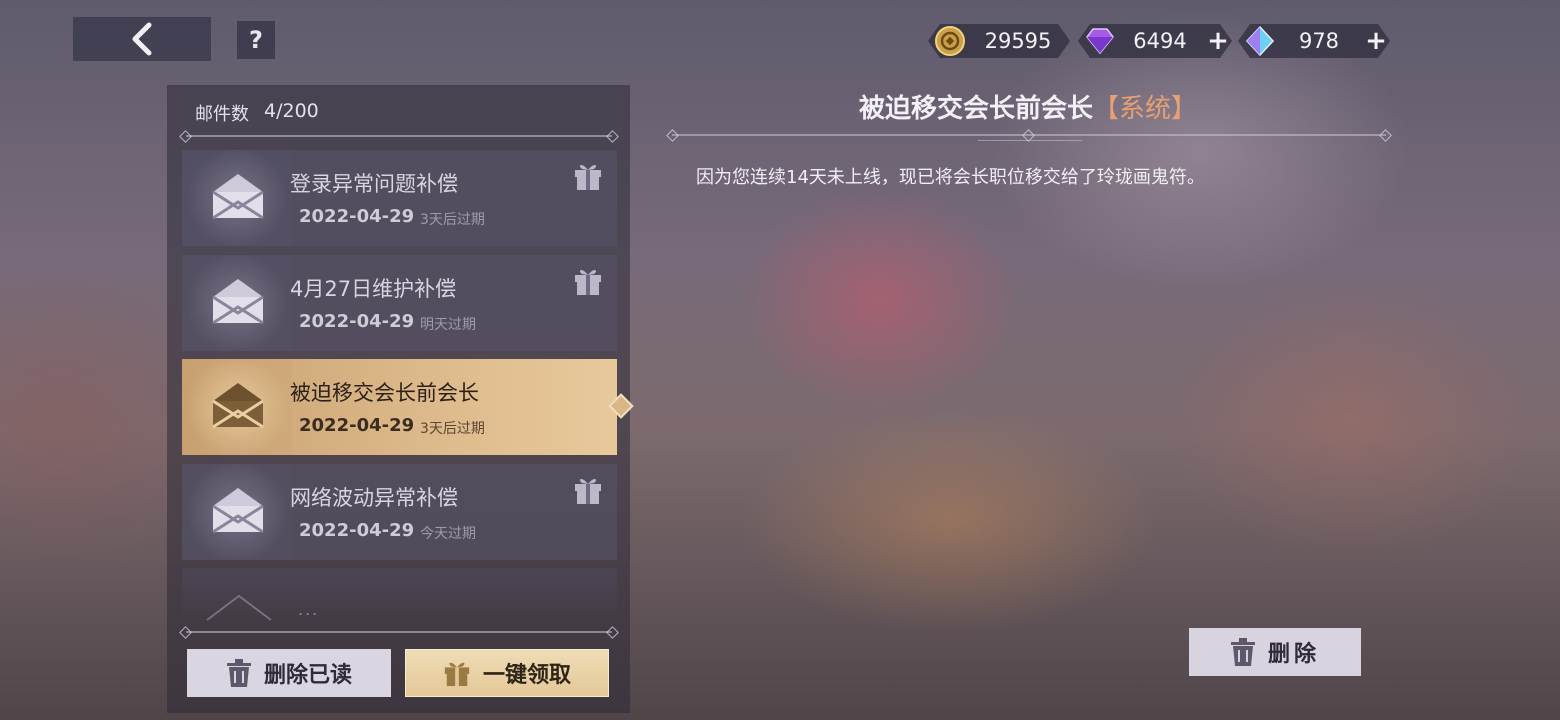 This screenshot has height=720, width=1560. Describe the element at coordinates (399, 632) in the screenshot. I see `list-bottom-divider` at that location.